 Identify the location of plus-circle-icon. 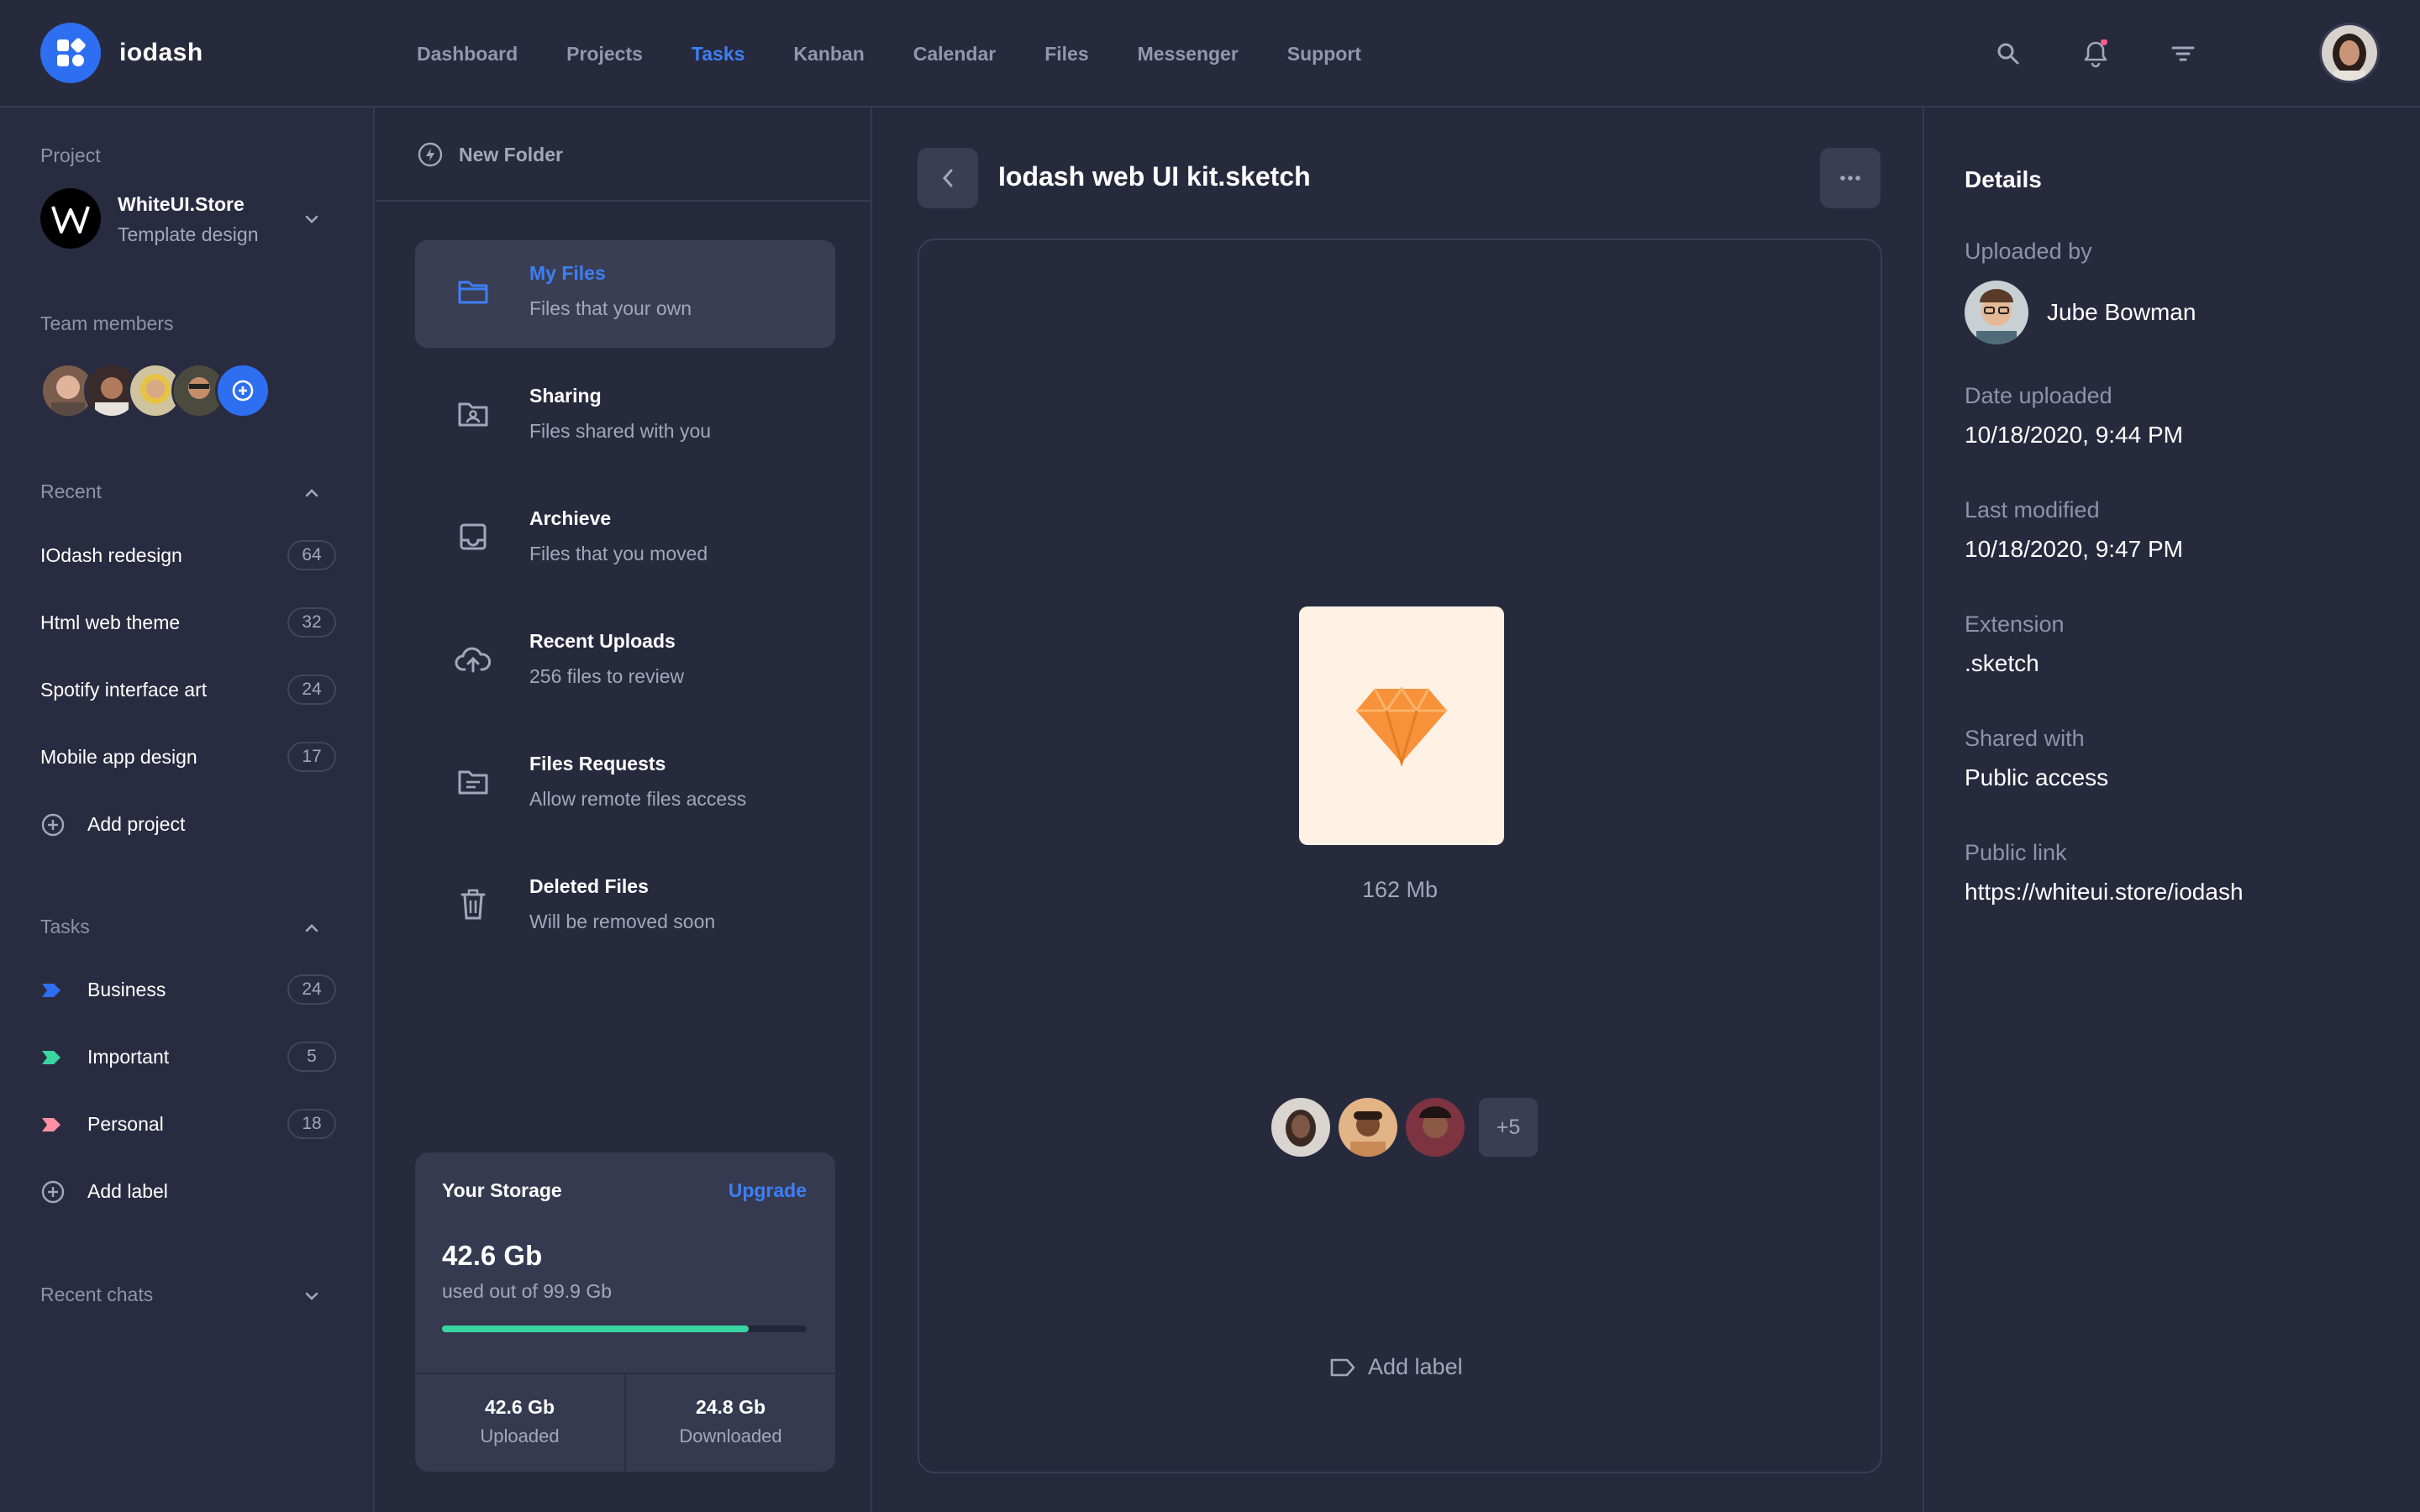
(53, 824).